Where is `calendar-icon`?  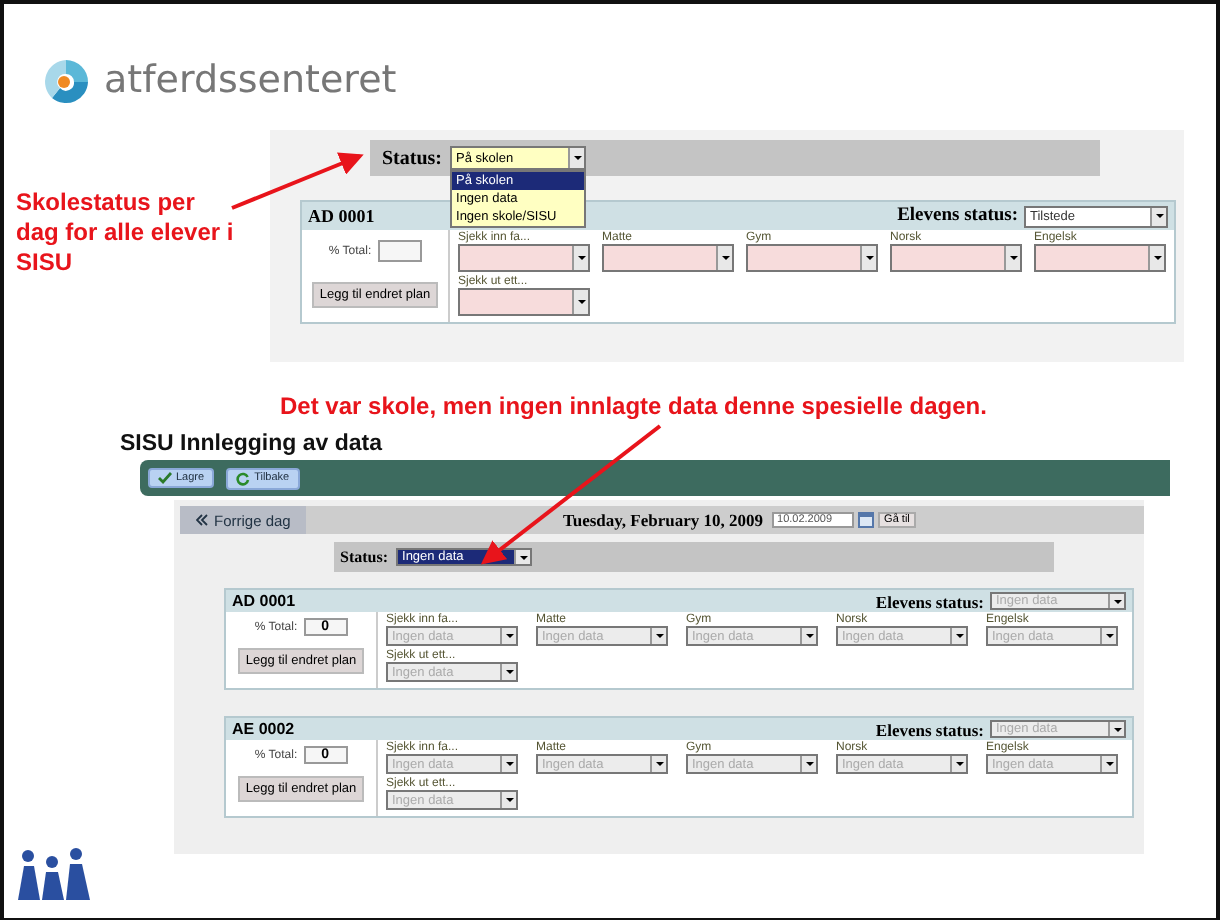
calendar-icon is located at coordinates (866, 520).